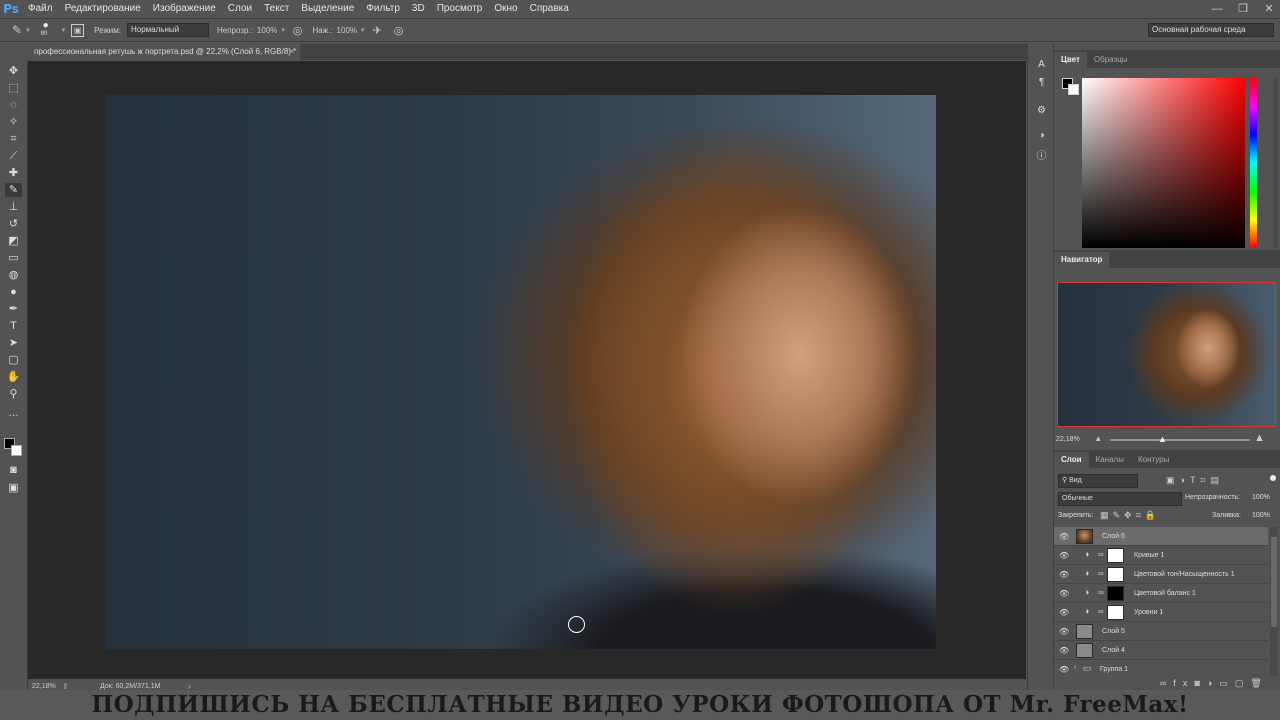 This screenshot has height=720, width=1280. What do you see at coordinates (1110, 460) in the screenshot?
I see `tab-channels: Каналы` at bounding box center [1110, 460].